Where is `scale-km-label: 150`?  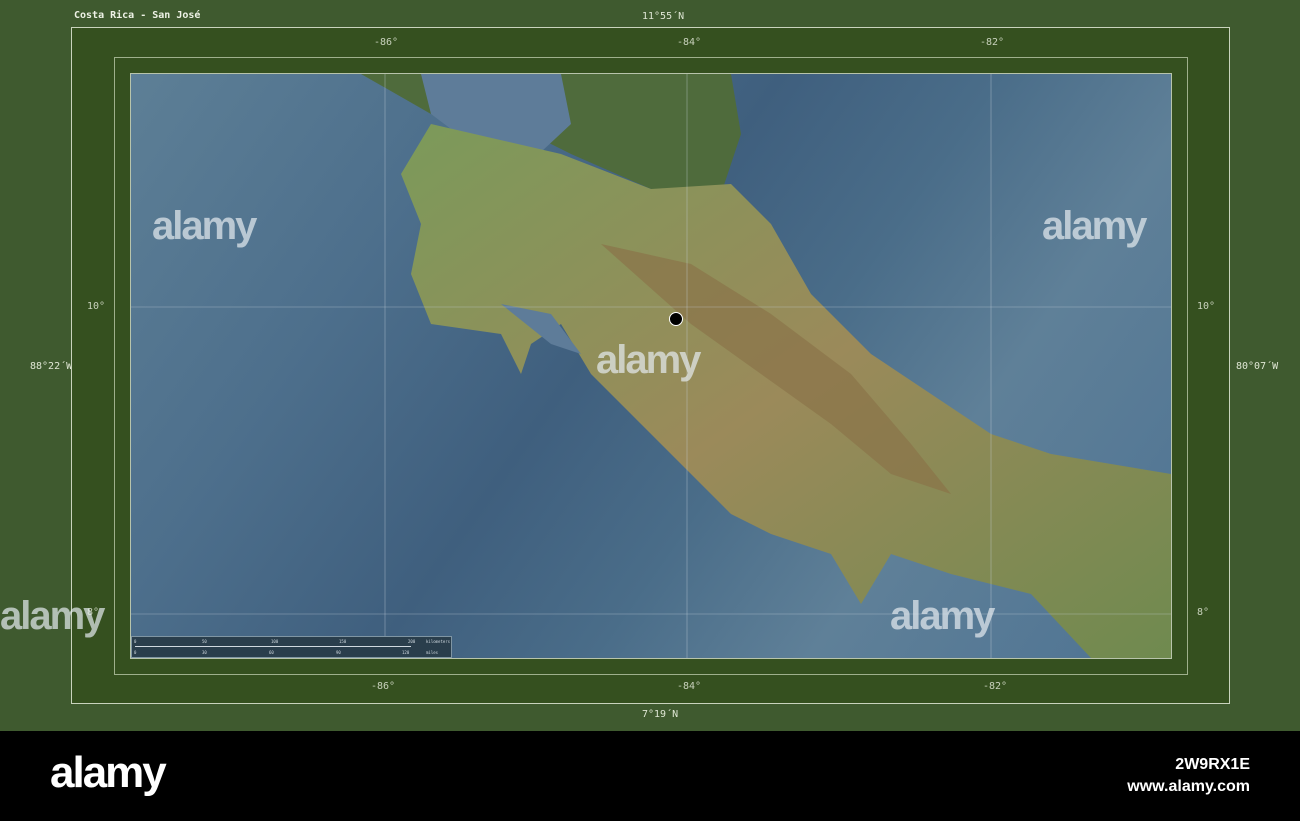 scale-km-label: 150 is located at coordinates (343, 641).